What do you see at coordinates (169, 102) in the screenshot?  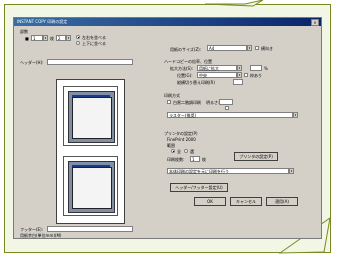 I see `dither-checkbox` at bounding box center [169, 102].